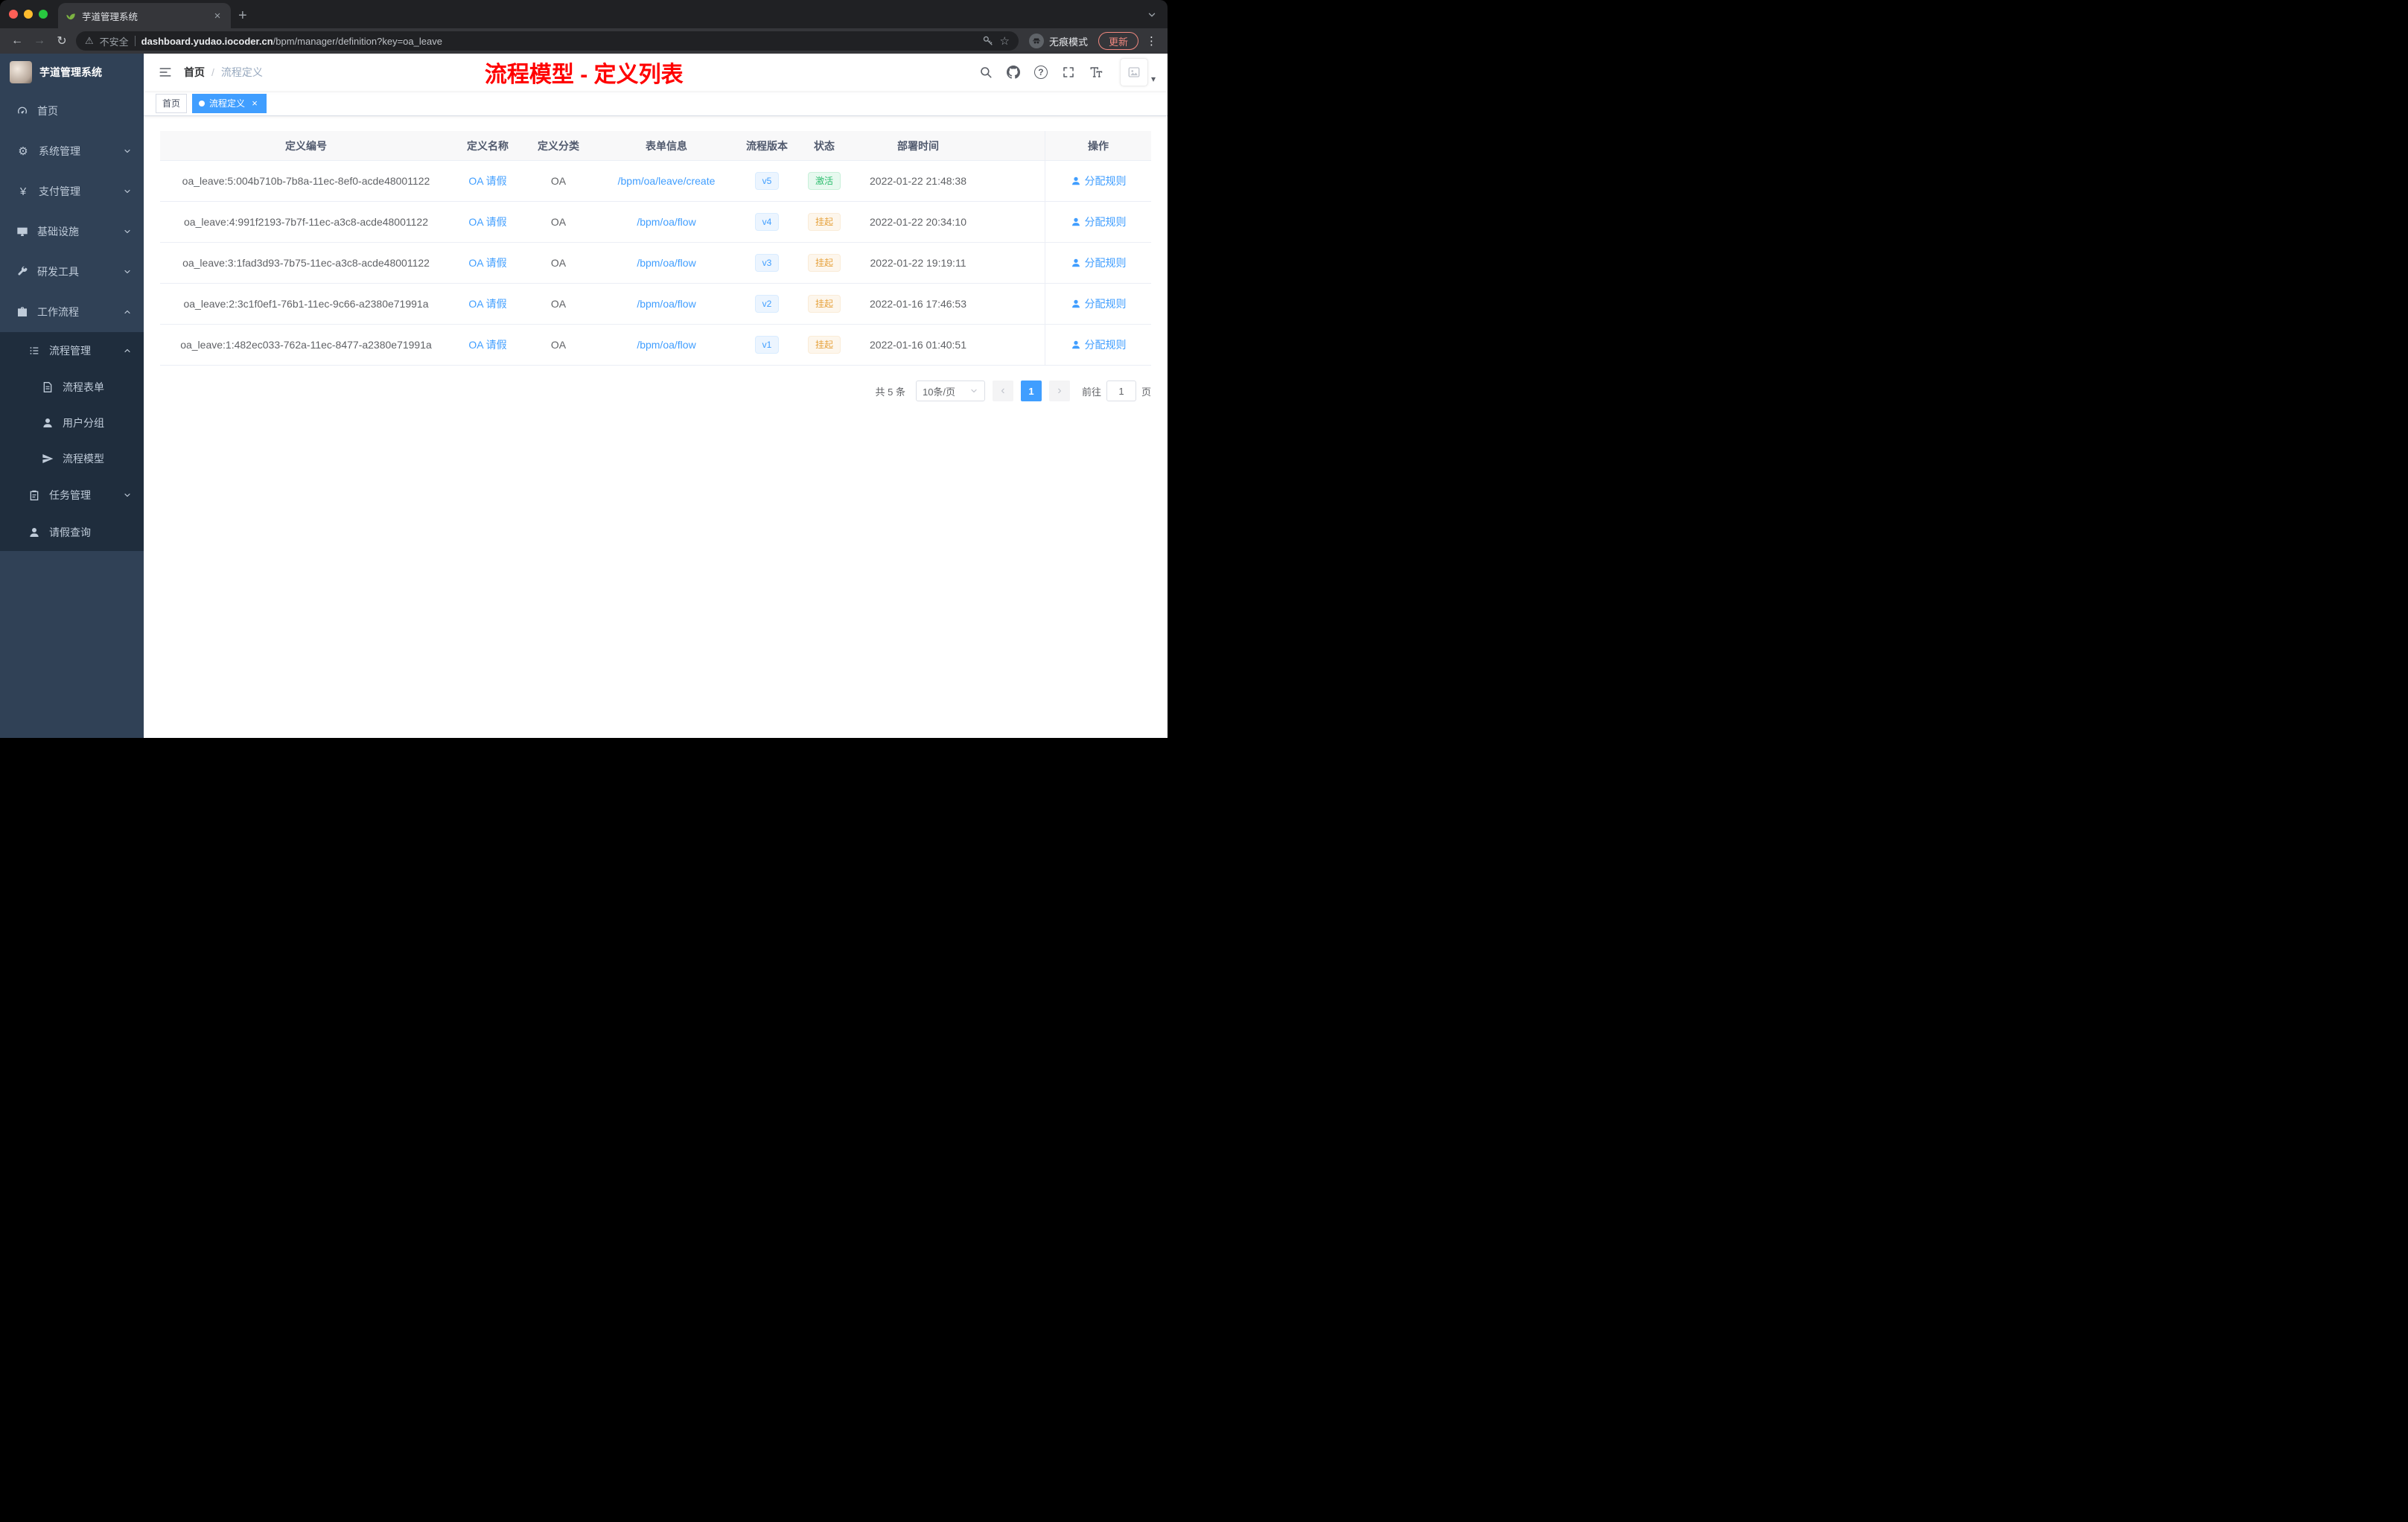  What do you see at coordinates (229, 103) in the screenshot?
I see `tag-process-definition: 流程定义 ×` at bounding box center [229, 103].